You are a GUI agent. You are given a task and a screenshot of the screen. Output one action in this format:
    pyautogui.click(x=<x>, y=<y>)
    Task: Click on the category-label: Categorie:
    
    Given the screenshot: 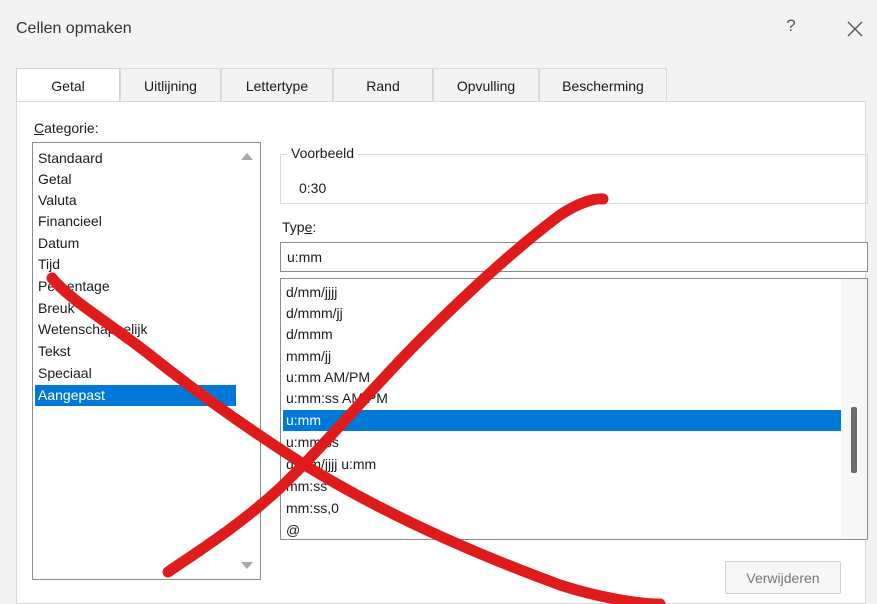 What is the action you would take?
    pyautogui.click(x=66, y=128)
    